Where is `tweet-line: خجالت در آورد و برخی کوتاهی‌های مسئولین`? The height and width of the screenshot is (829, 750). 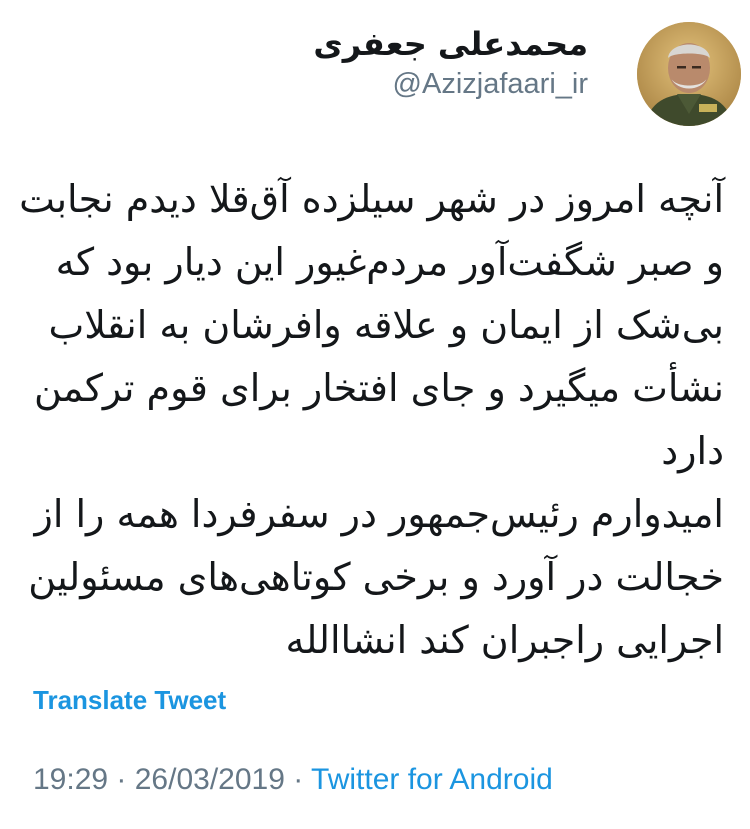 tweet-line: خجالت در آورد و برخی کوتاهی‌های مسئولین is located at coordinates (376, 577).